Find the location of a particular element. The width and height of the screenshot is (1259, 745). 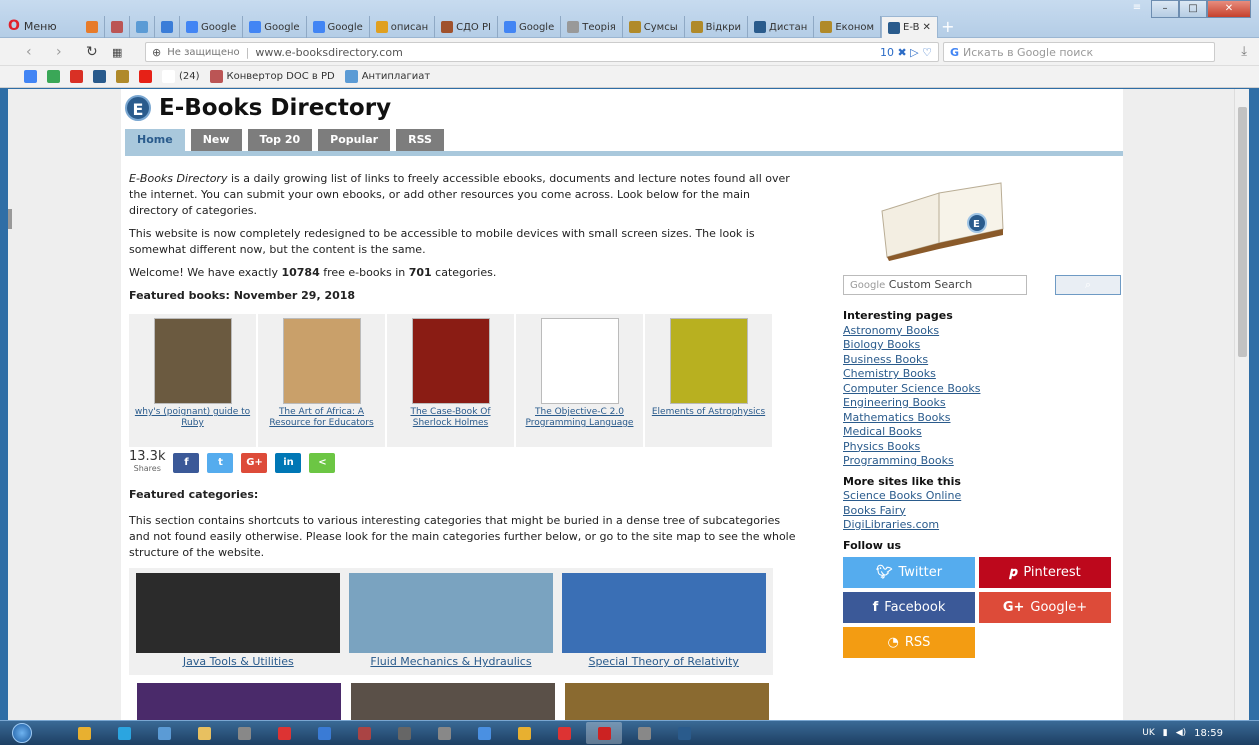

sidebar-link-astronomy-books: Astronomy Books is located at coordinates (911, 331).